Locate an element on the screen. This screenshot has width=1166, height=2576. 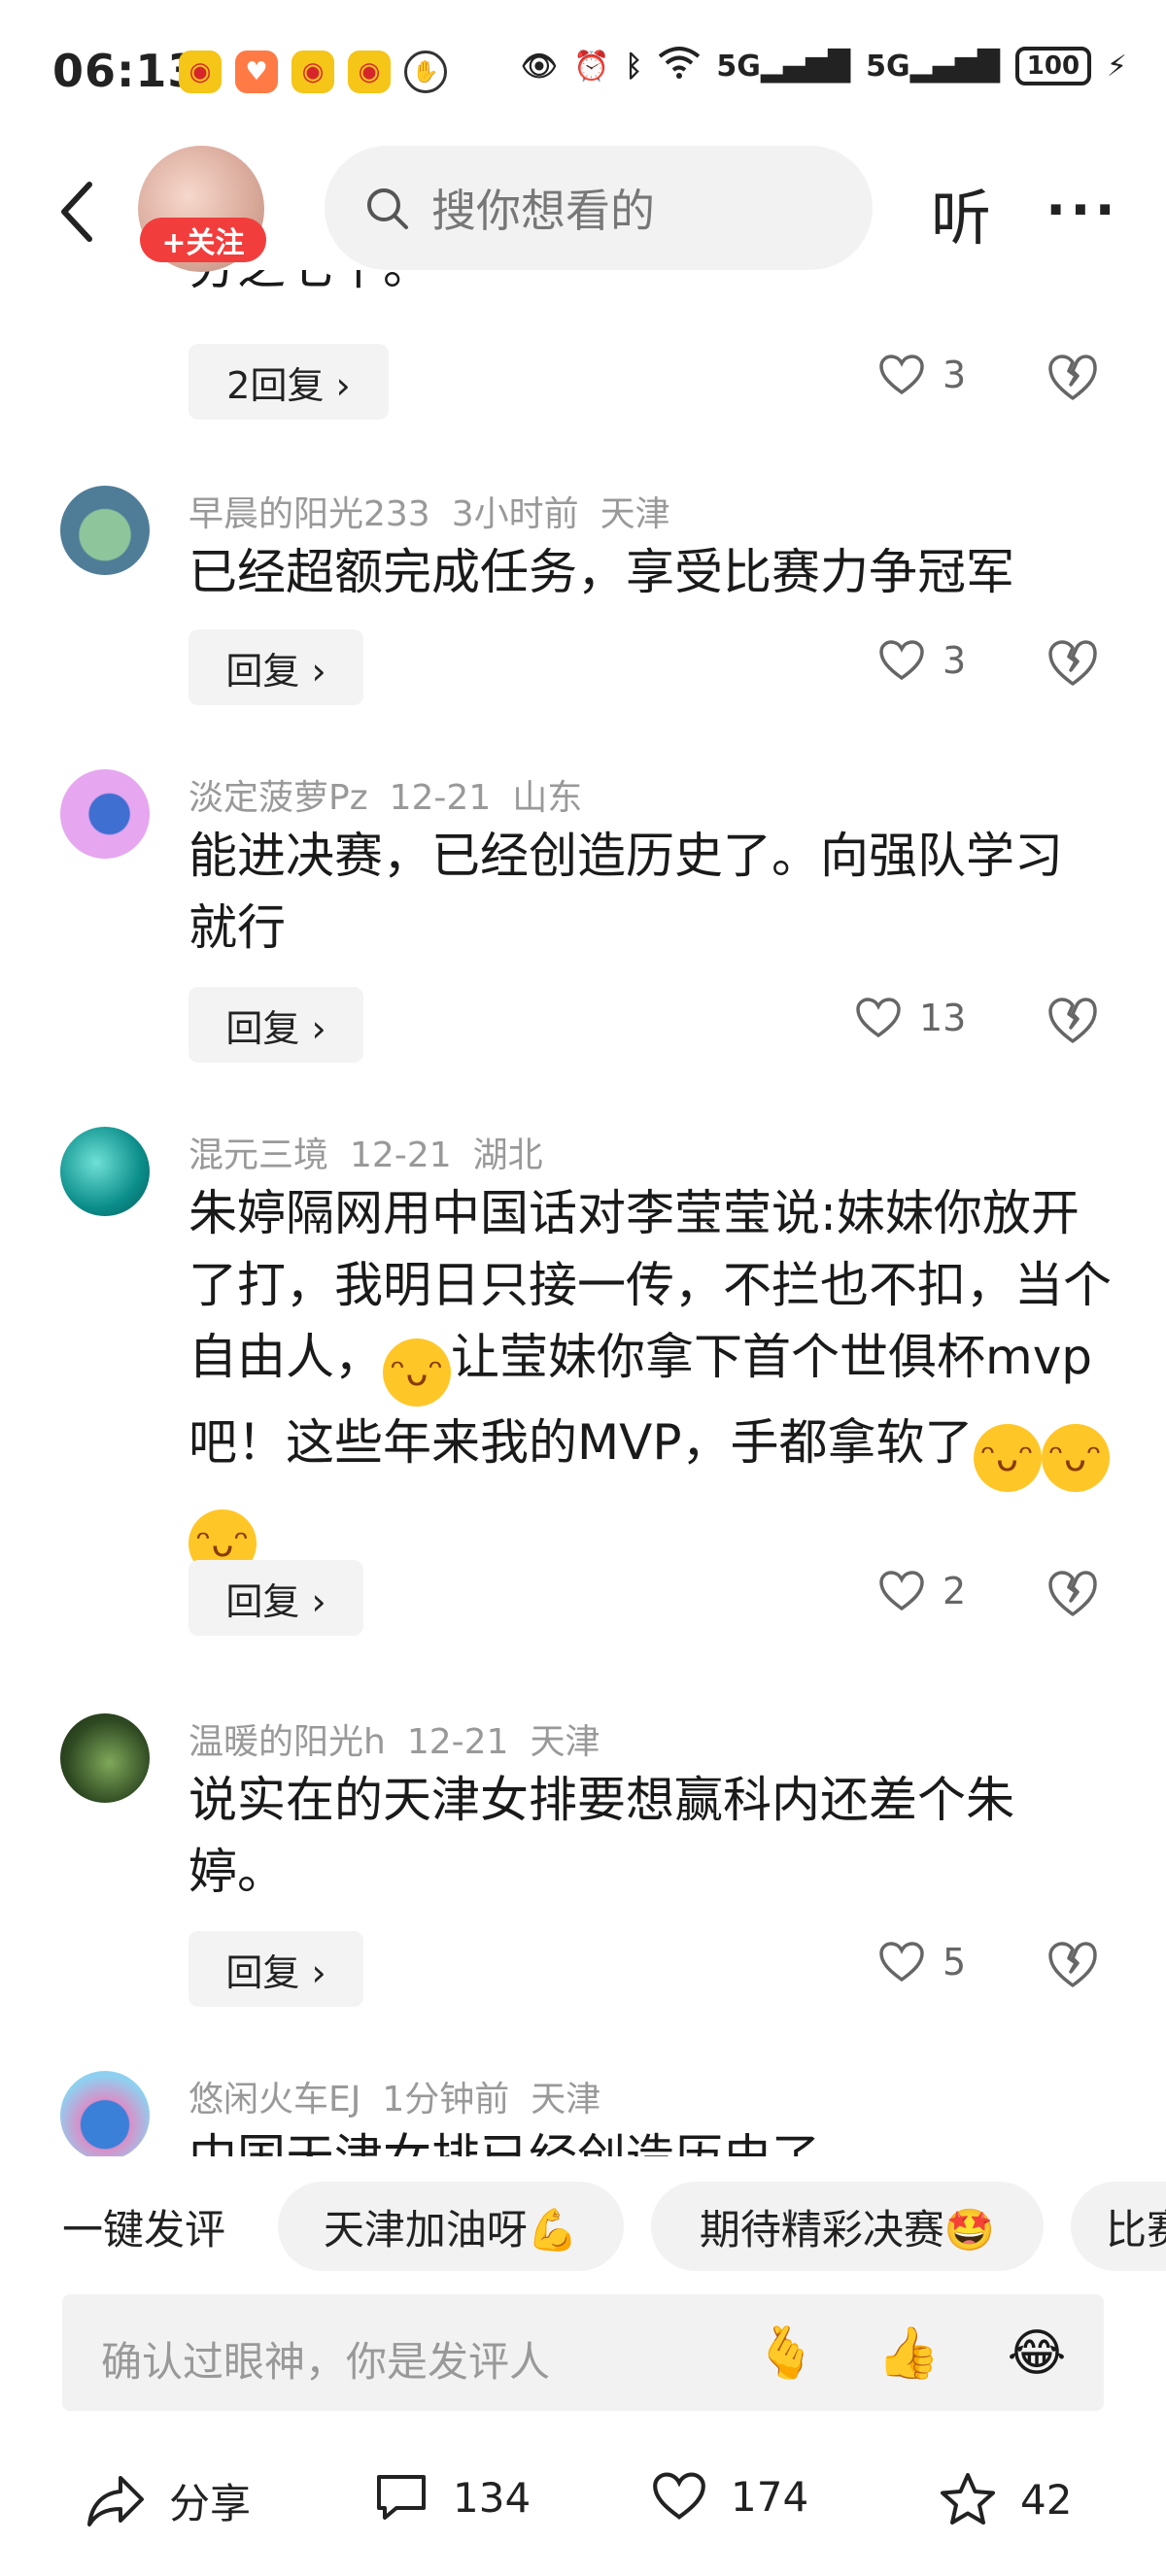
author-avatar-wrap: +关注 is located at coordinates (202, 210).